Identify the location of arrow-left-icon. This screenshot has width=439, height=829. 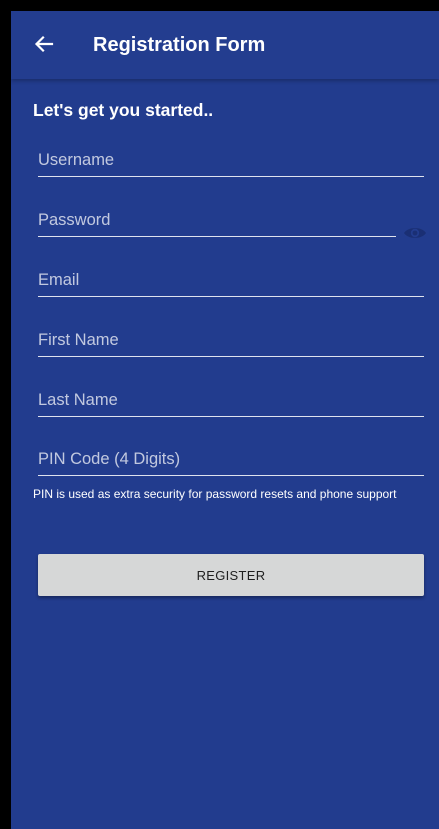
(44, 44).